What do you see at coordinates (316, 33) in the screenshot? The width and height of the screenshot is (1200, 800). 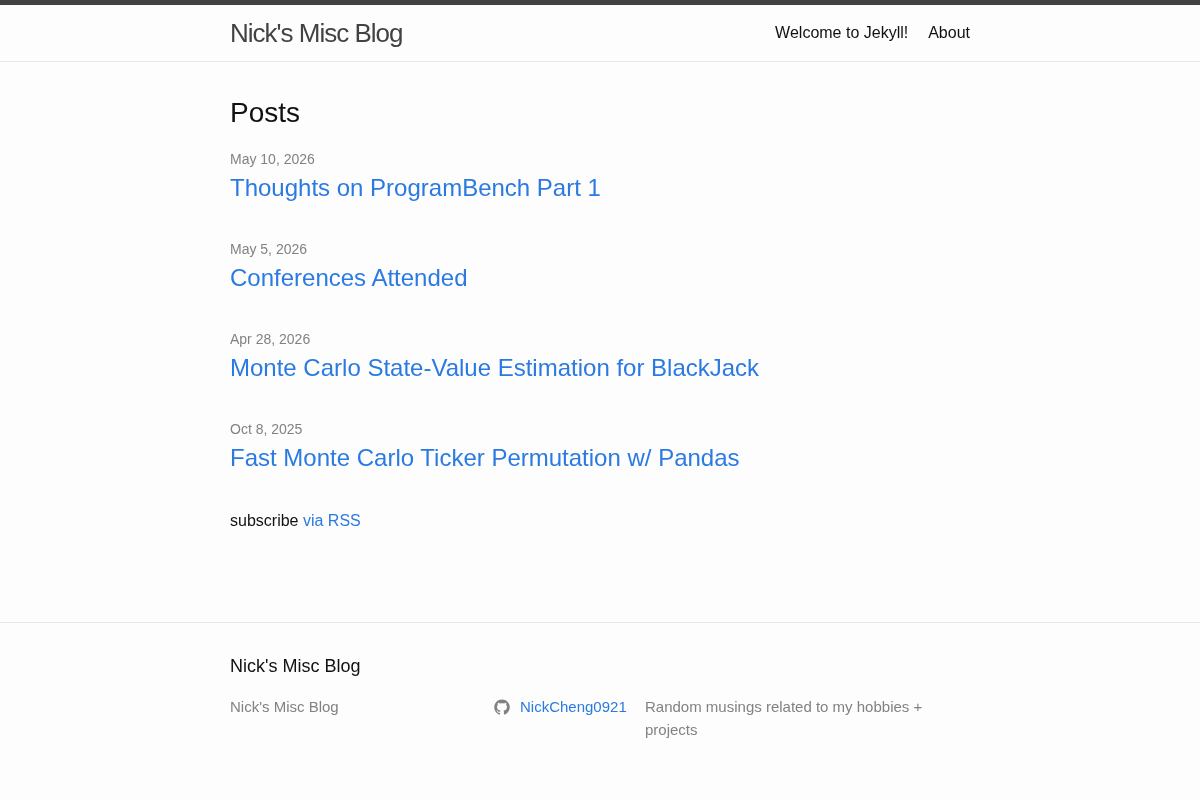 I see `site-title: Nick's Misc Blog` at bounding box center [316, 33].